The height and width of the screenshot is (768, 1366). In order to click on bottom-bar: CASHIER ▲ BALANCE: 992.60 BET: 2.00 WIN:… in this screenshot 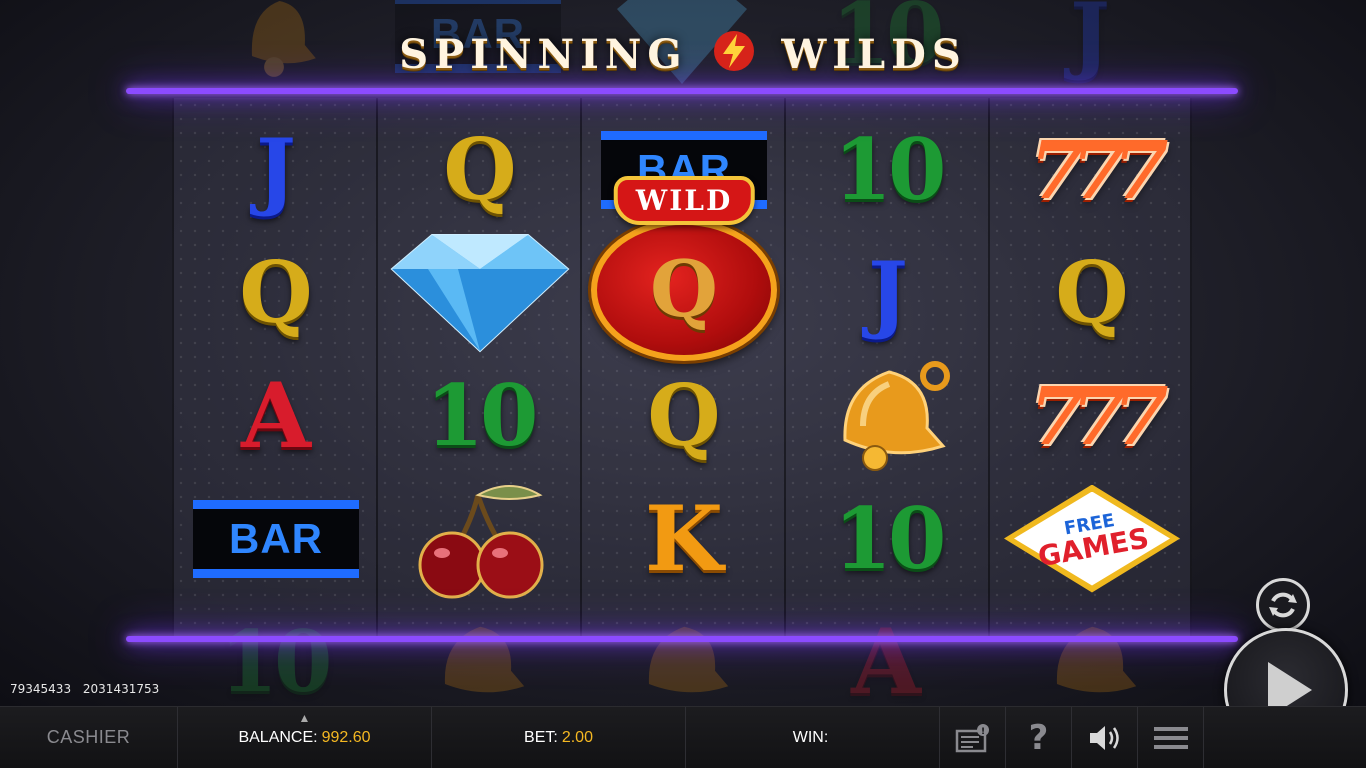, I will do `click(683, 737)`.